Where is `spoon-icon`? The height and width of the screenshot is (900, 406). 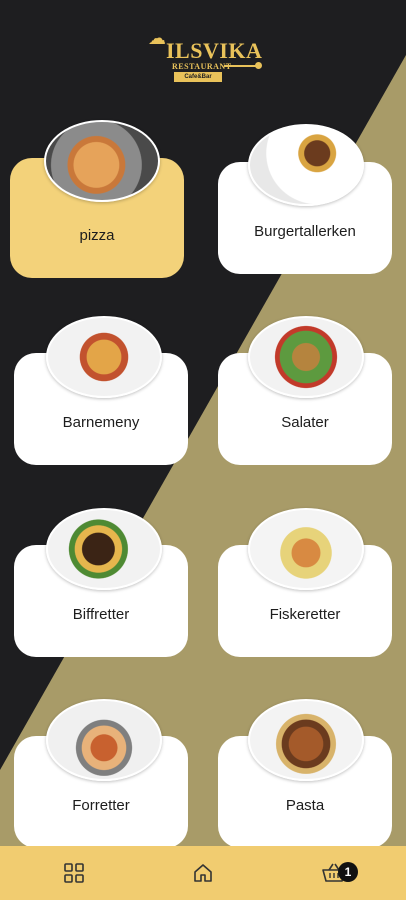 spoon-icon is located at coordinates (243, 65).